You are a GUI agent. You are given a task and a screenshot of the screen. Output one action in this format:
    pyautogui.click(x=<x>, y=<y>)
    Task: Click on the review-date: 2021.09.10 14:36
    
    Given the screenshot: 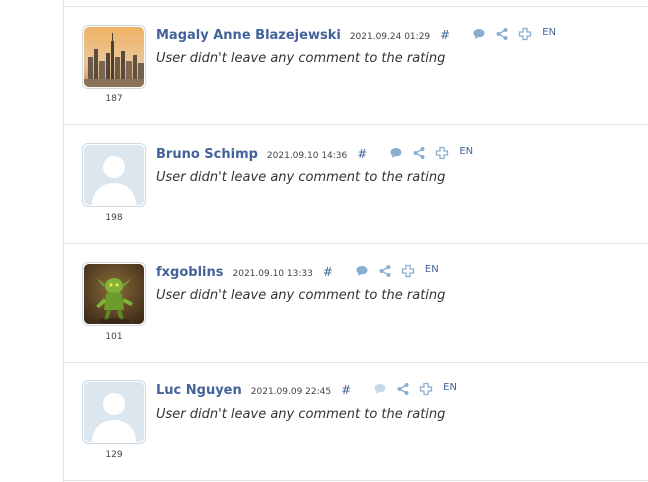 What is the action you would take?
    pyautogui.click(x=307, y=156)
    